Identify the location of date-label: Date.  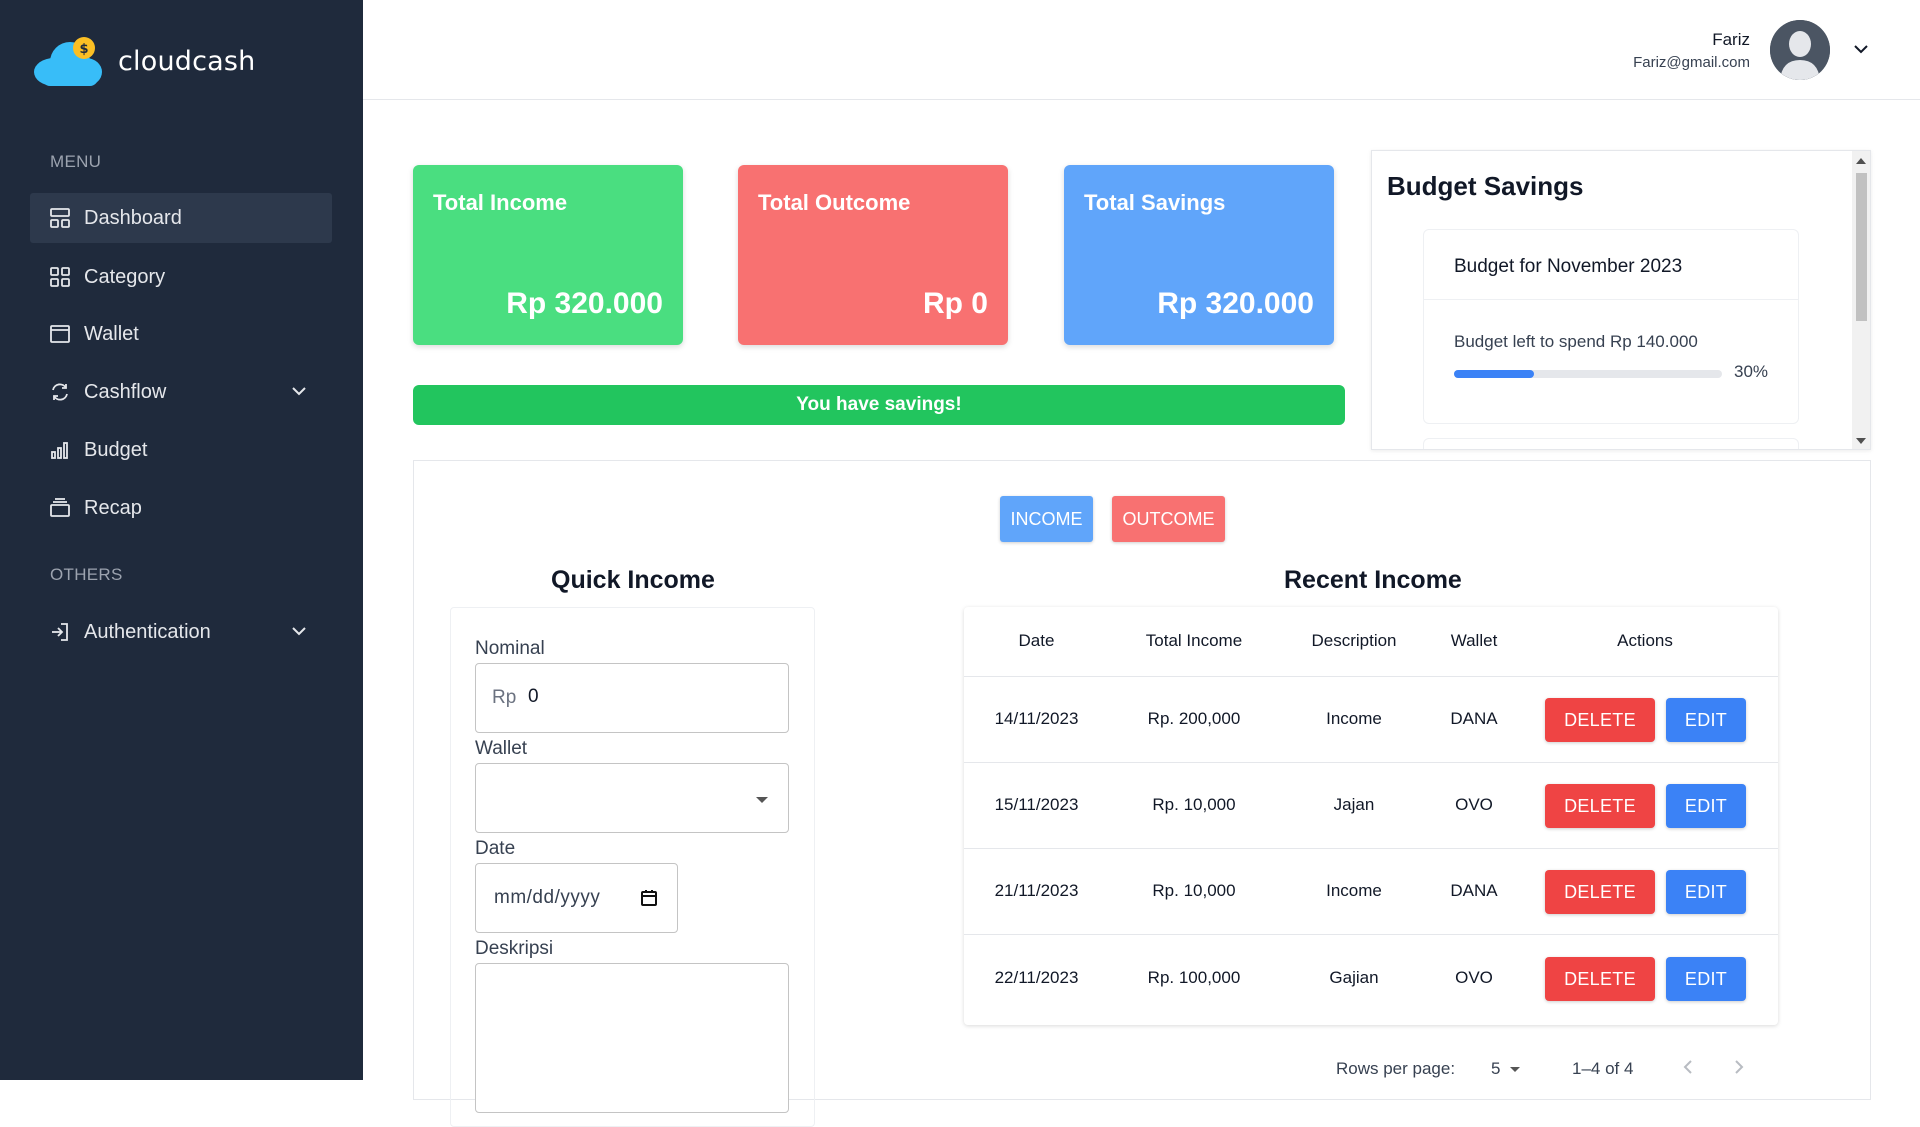
(495, 848).